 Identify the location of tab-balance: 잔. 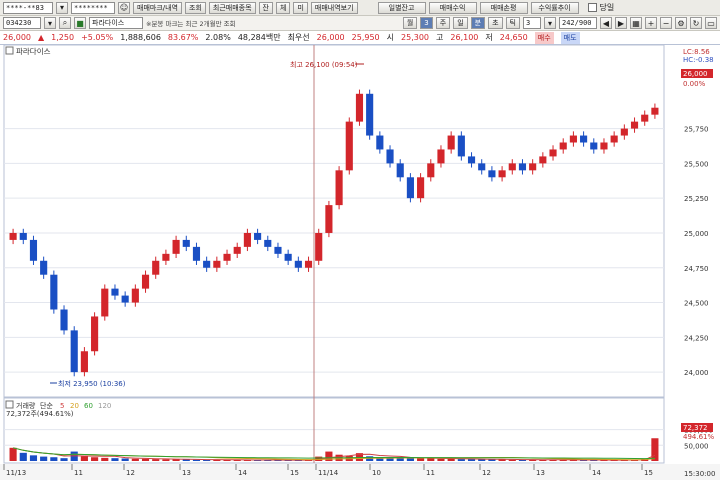
(265, 7).